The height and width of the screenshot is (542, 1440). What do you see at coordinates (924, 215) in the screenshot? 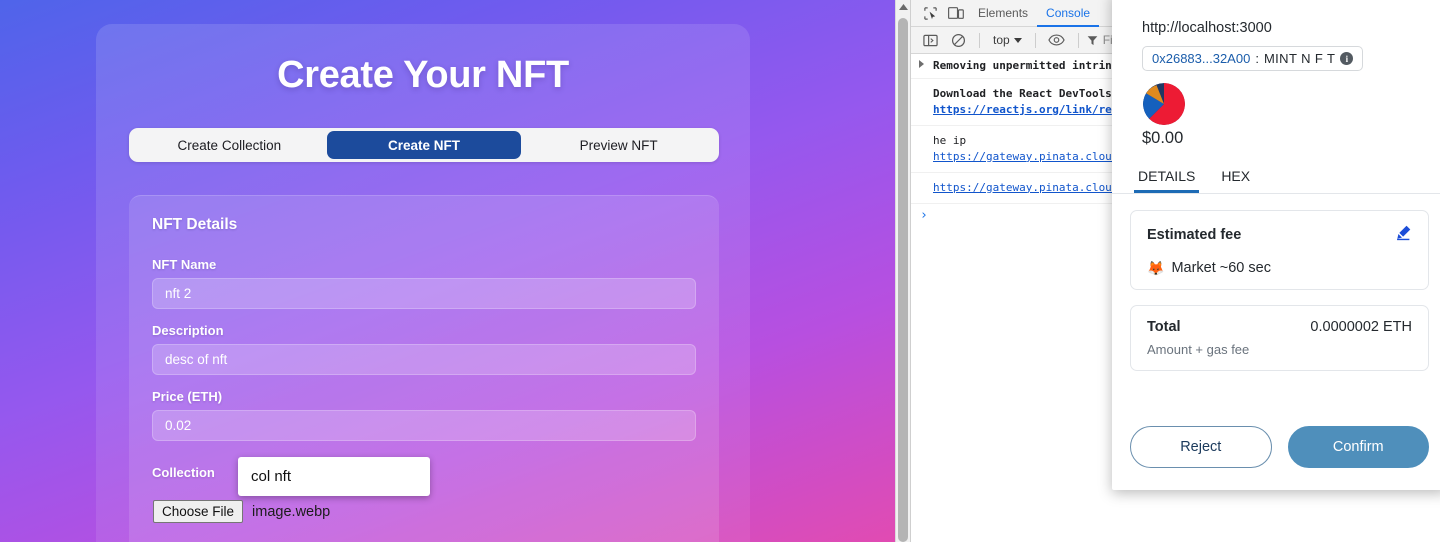
I see `prompt-chevron-icon: ›` at bounding box center [924, 215].